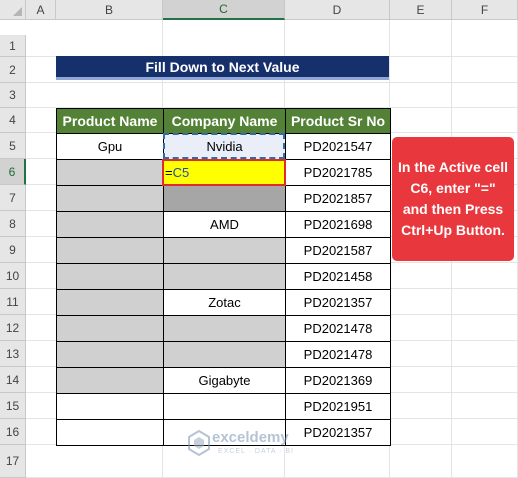 This screenshot has width=518, height=478. What do you see at coordinates (41, 10) in the screenshot?
I see `column-header-a: A` at bounding box center [41, 10].